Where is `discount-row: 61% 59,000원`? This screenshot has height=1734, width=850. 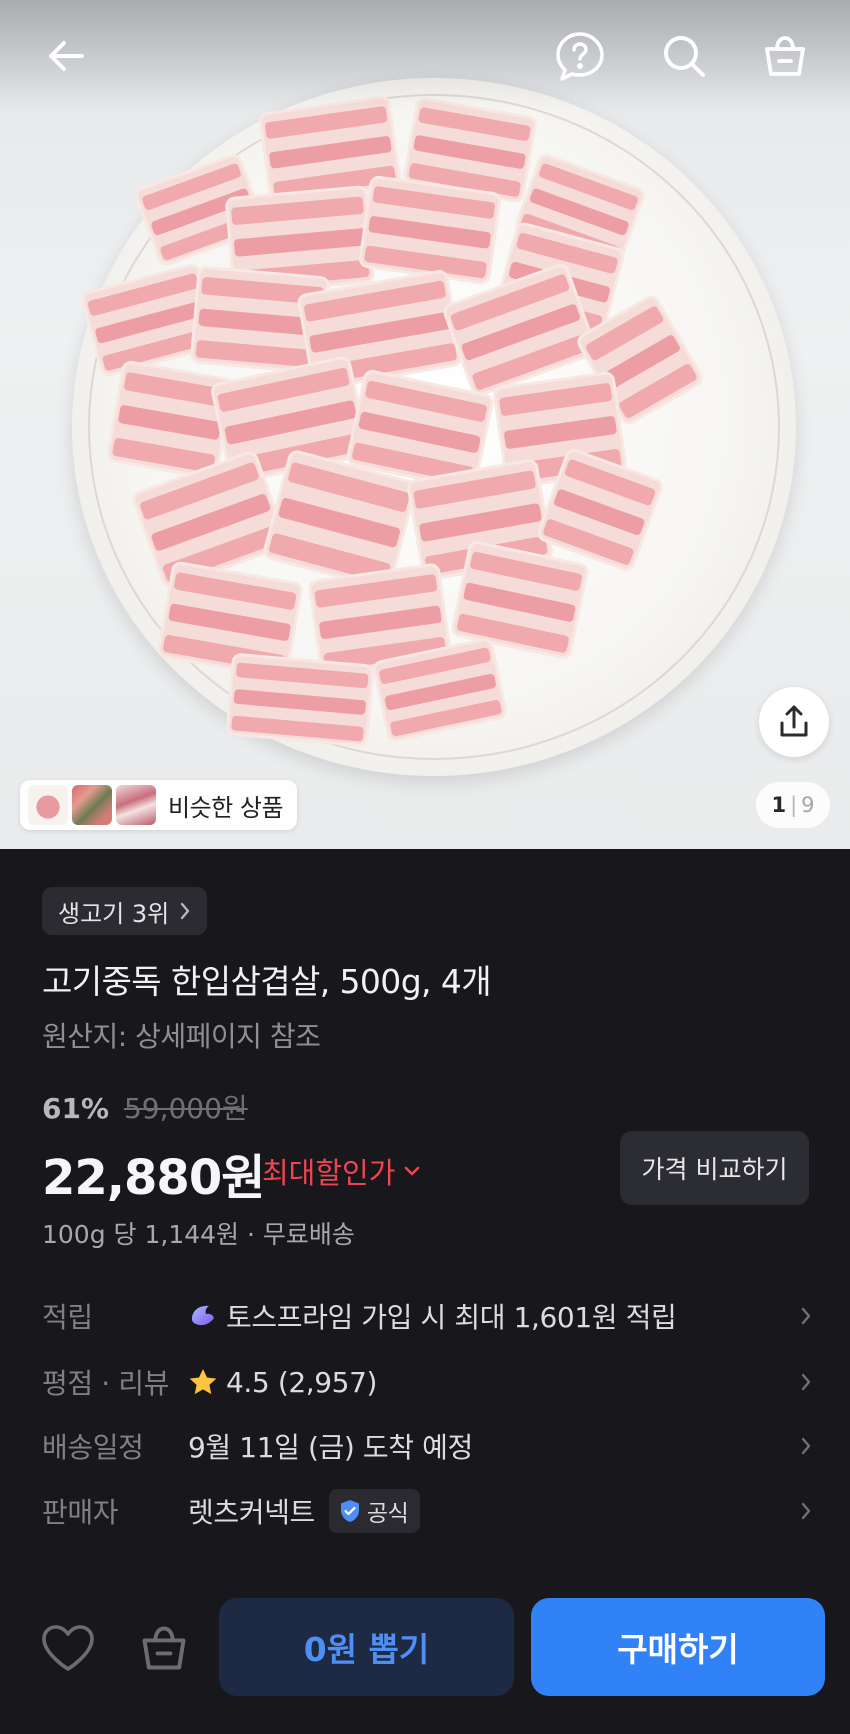 discount-row: 61% 59,000원 is located at coordinates (145, 1107).